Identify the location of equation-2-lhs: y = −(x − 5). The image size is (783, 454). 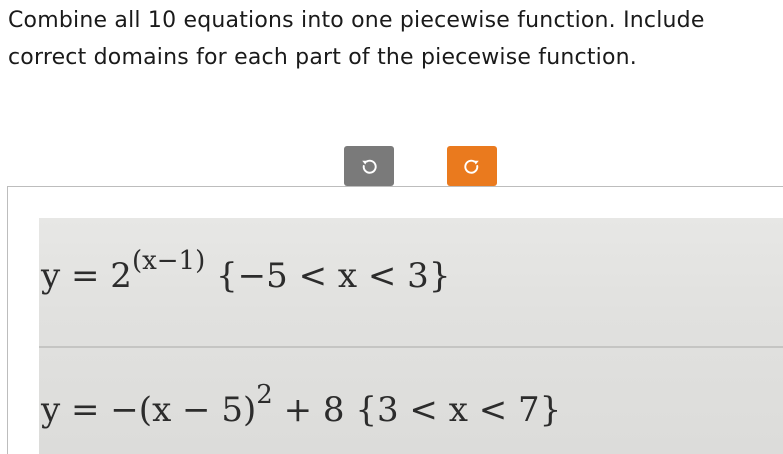
(149, 410).